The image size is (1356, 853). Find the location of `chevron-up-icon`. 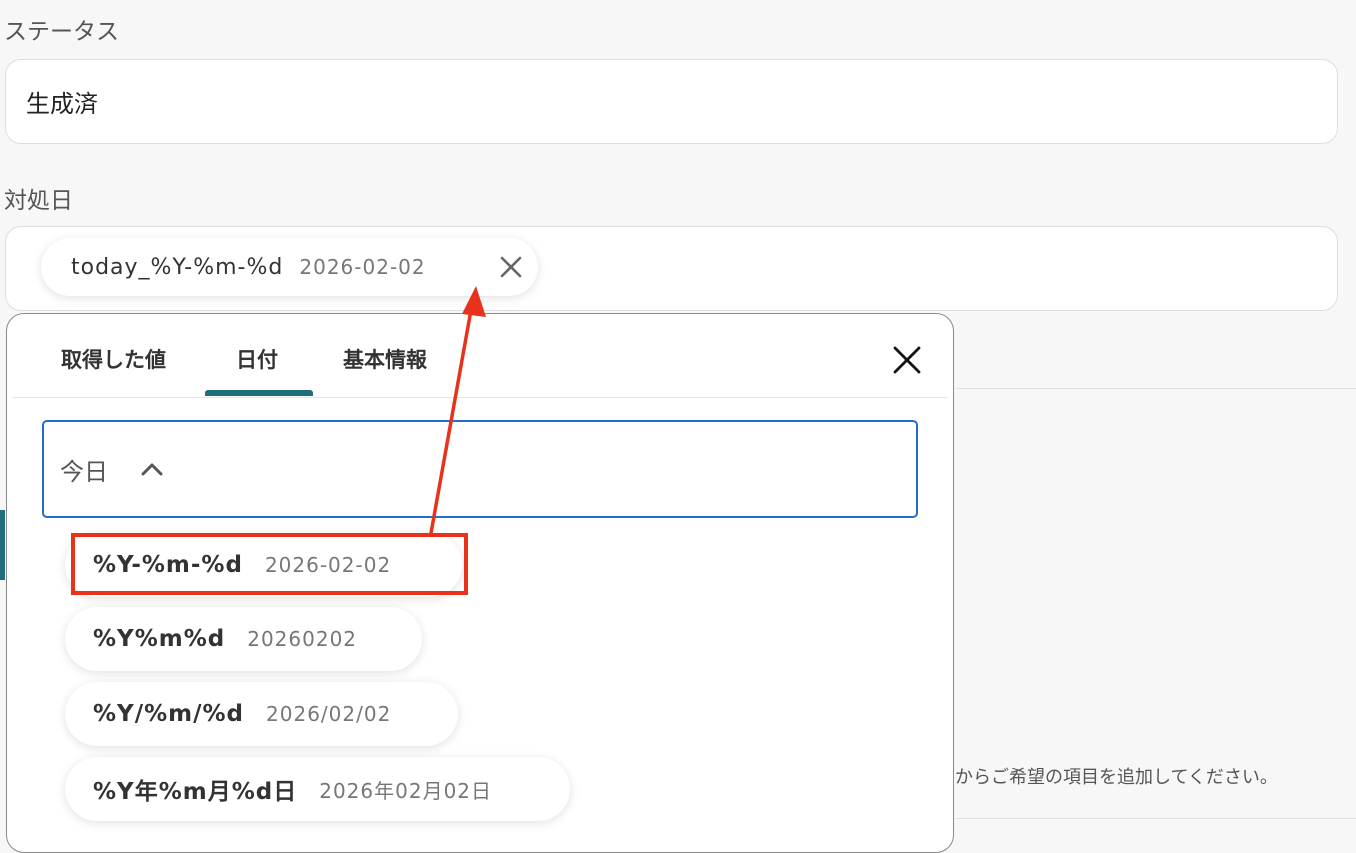

chevron-up-icon is located at coordinates (152, 469).